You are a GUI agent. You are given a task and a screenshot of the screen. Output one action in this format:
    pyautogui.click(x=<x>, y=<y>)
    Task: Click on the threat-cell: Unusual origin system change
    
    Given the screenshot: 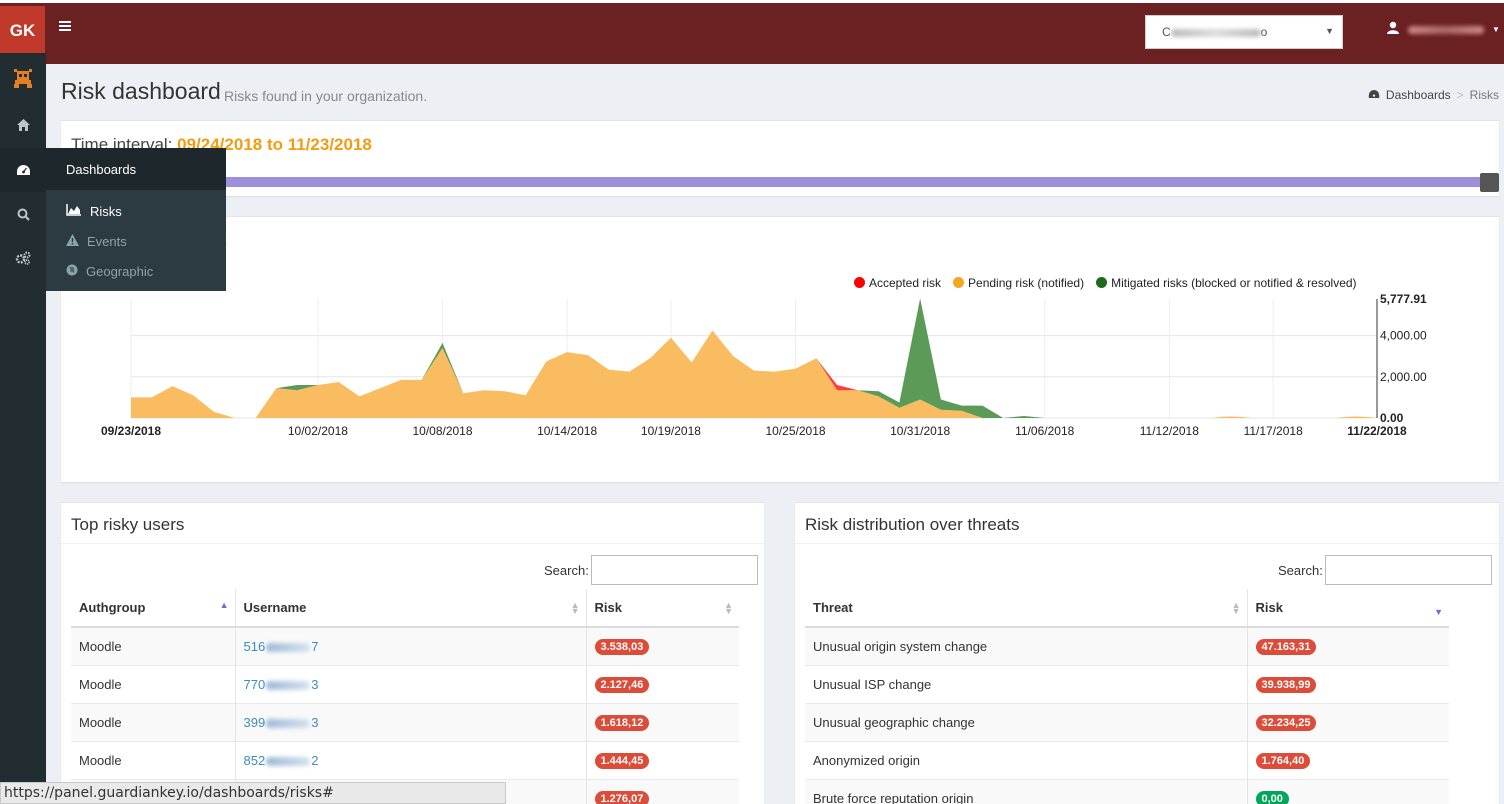 What is the action you would take?
    pyautogui.click(x=1026, y=645)
    